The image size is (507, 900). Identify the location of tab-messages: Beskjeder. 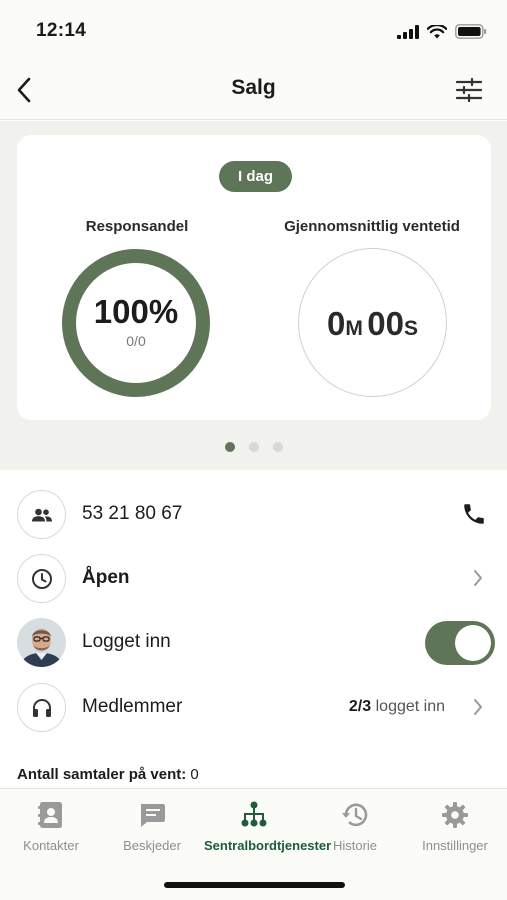
(152, 826).